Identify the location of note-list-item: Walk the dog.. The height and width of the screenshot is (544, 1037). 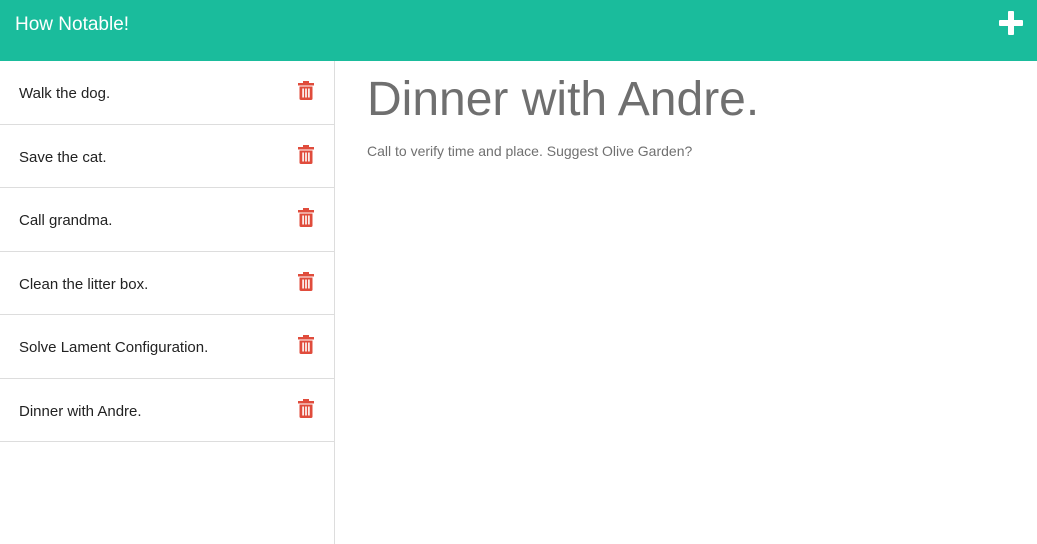
(167, 93).